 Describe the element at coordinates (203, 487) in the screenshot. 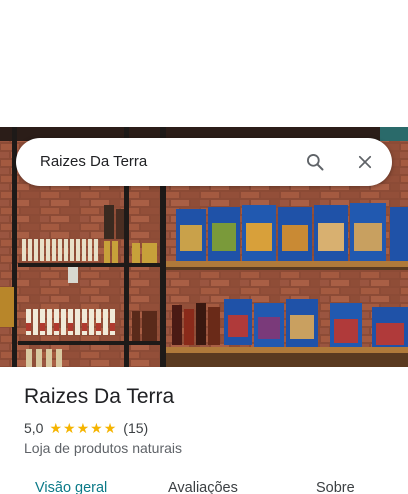

I see `tab-reviews: Avaliações` at that location.